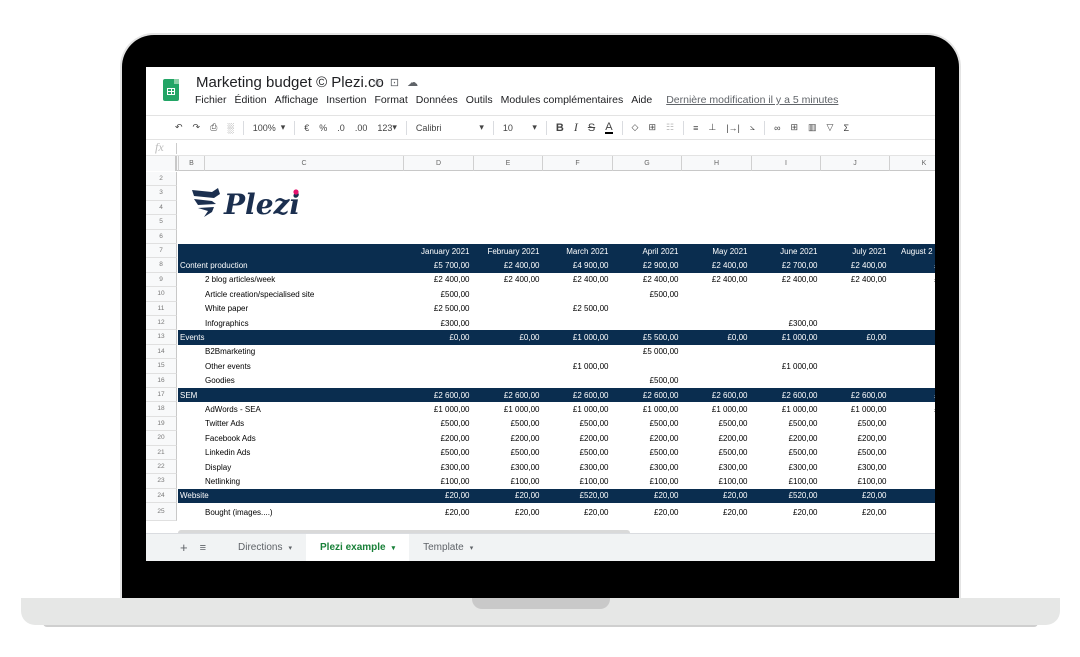 This screenshot has height=657, width=1080. Describe the element at coordinates (161, 163) in the screenshot. I see `select-all-corner` at that location.